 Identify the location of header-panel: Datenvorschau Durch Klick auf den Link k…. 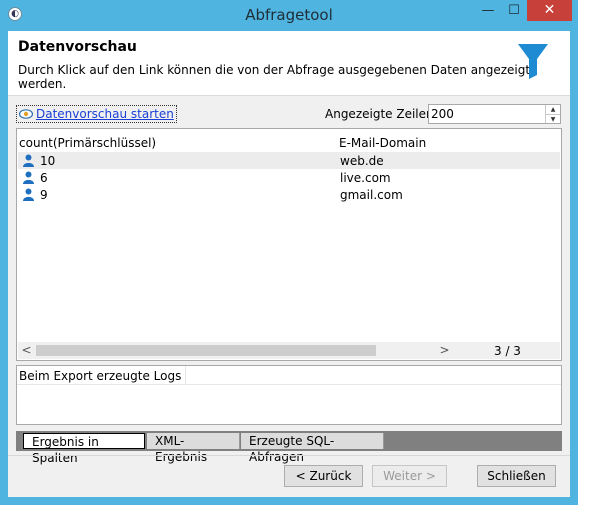
(289, 63).